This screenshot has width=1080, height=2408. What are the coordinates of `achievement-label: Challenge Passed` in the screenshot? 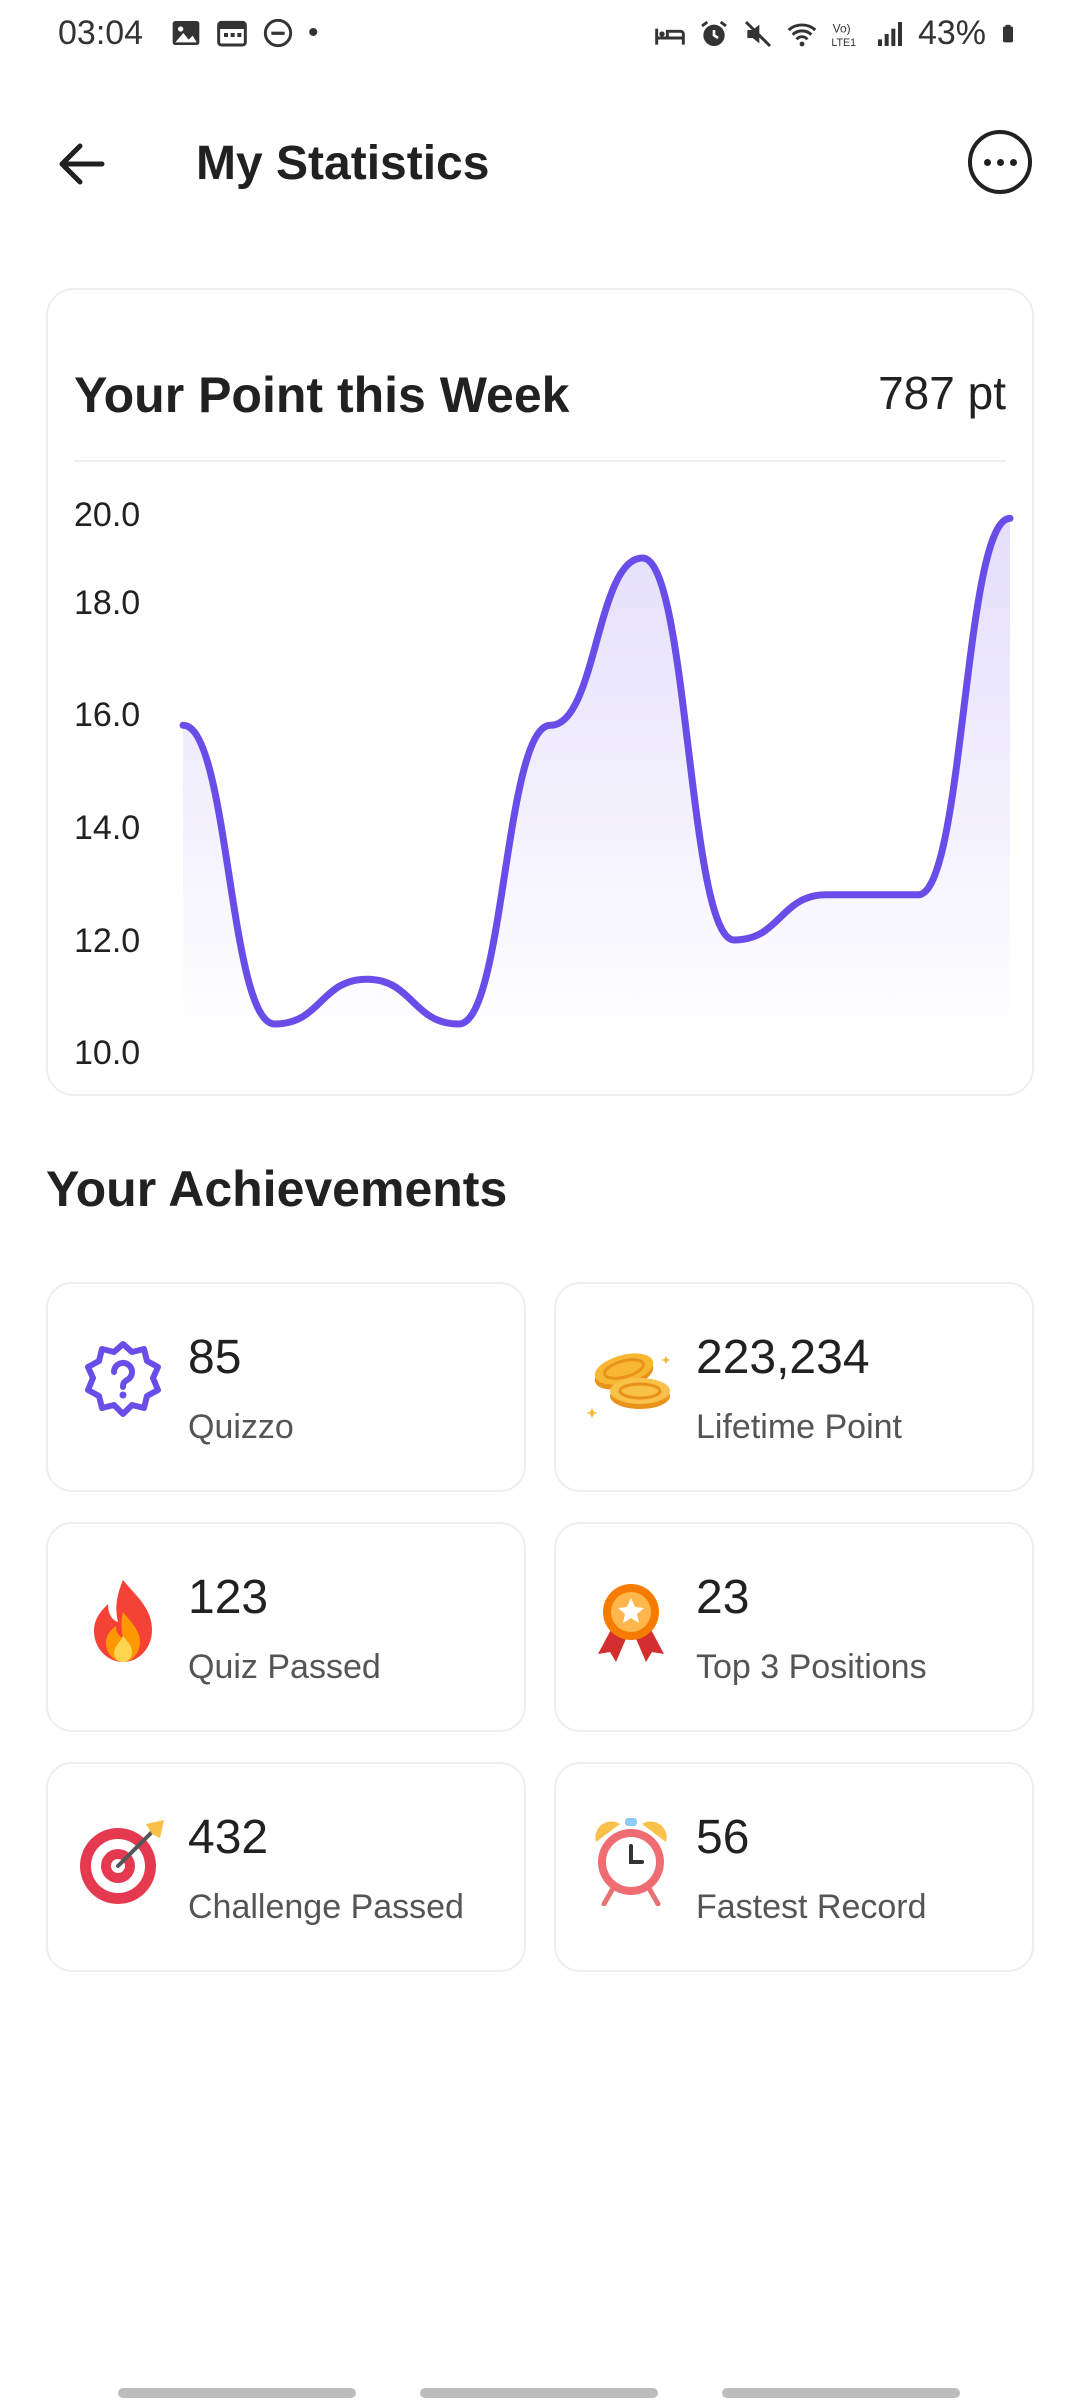 It's located at (326, 1907).